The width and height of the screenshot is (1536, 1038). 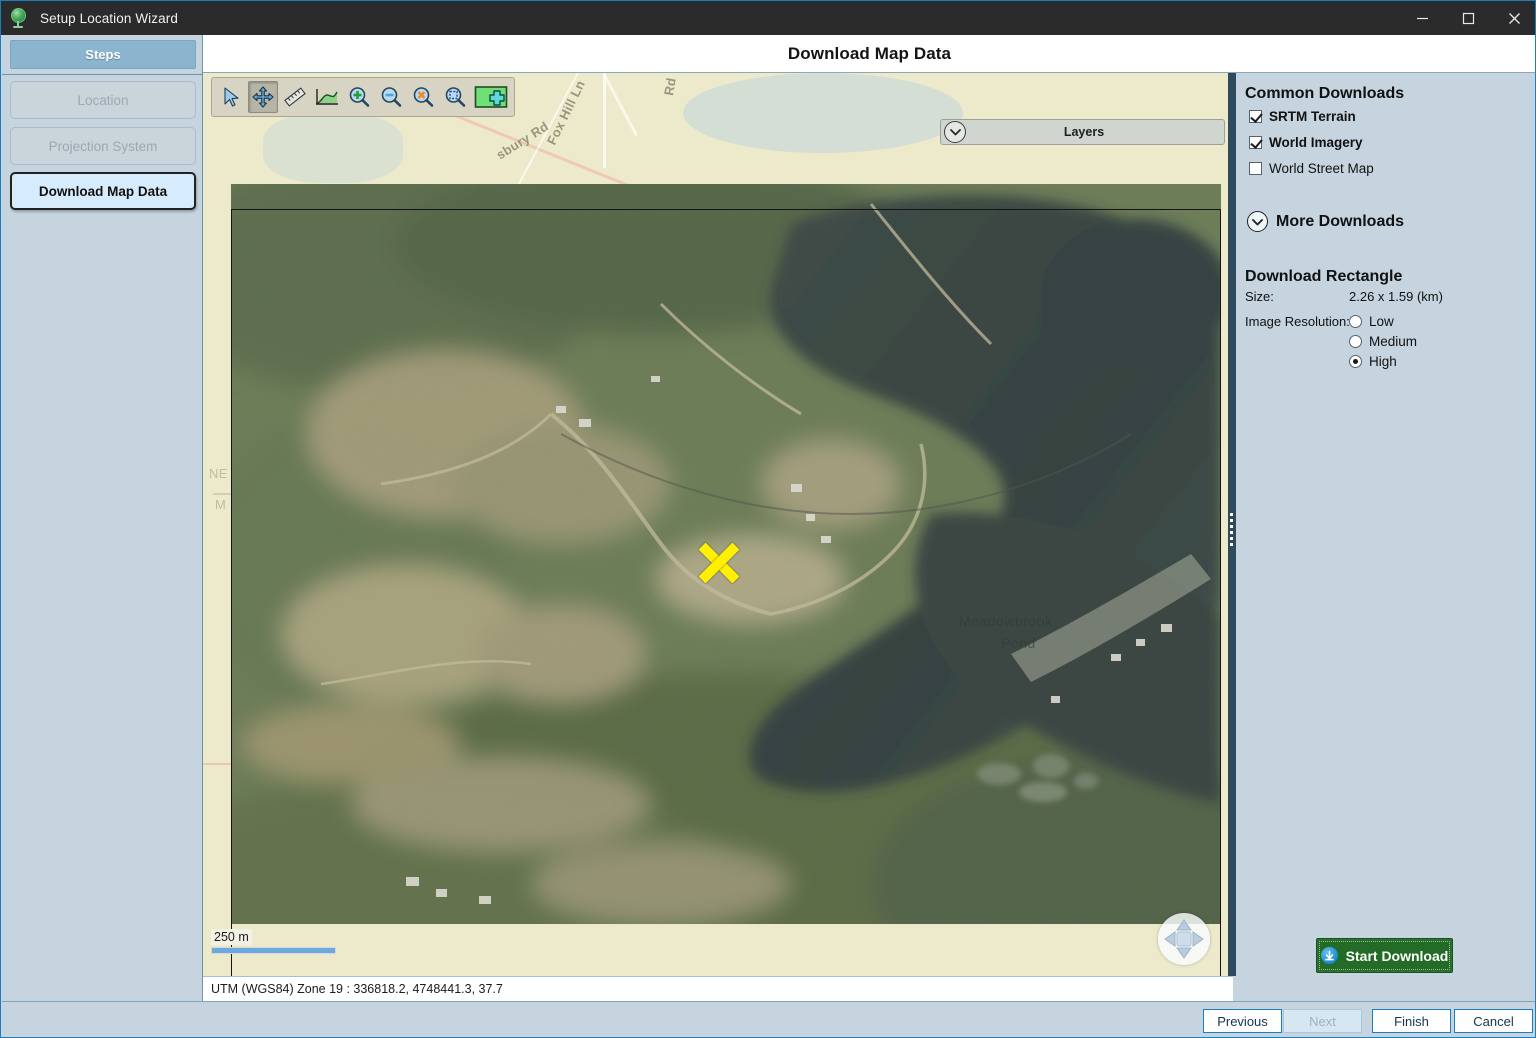 What do you see at coordinates (1242, 1021) in the screenshot?
I see `previous-button: Previous` at bounding box center [1242, 1021].